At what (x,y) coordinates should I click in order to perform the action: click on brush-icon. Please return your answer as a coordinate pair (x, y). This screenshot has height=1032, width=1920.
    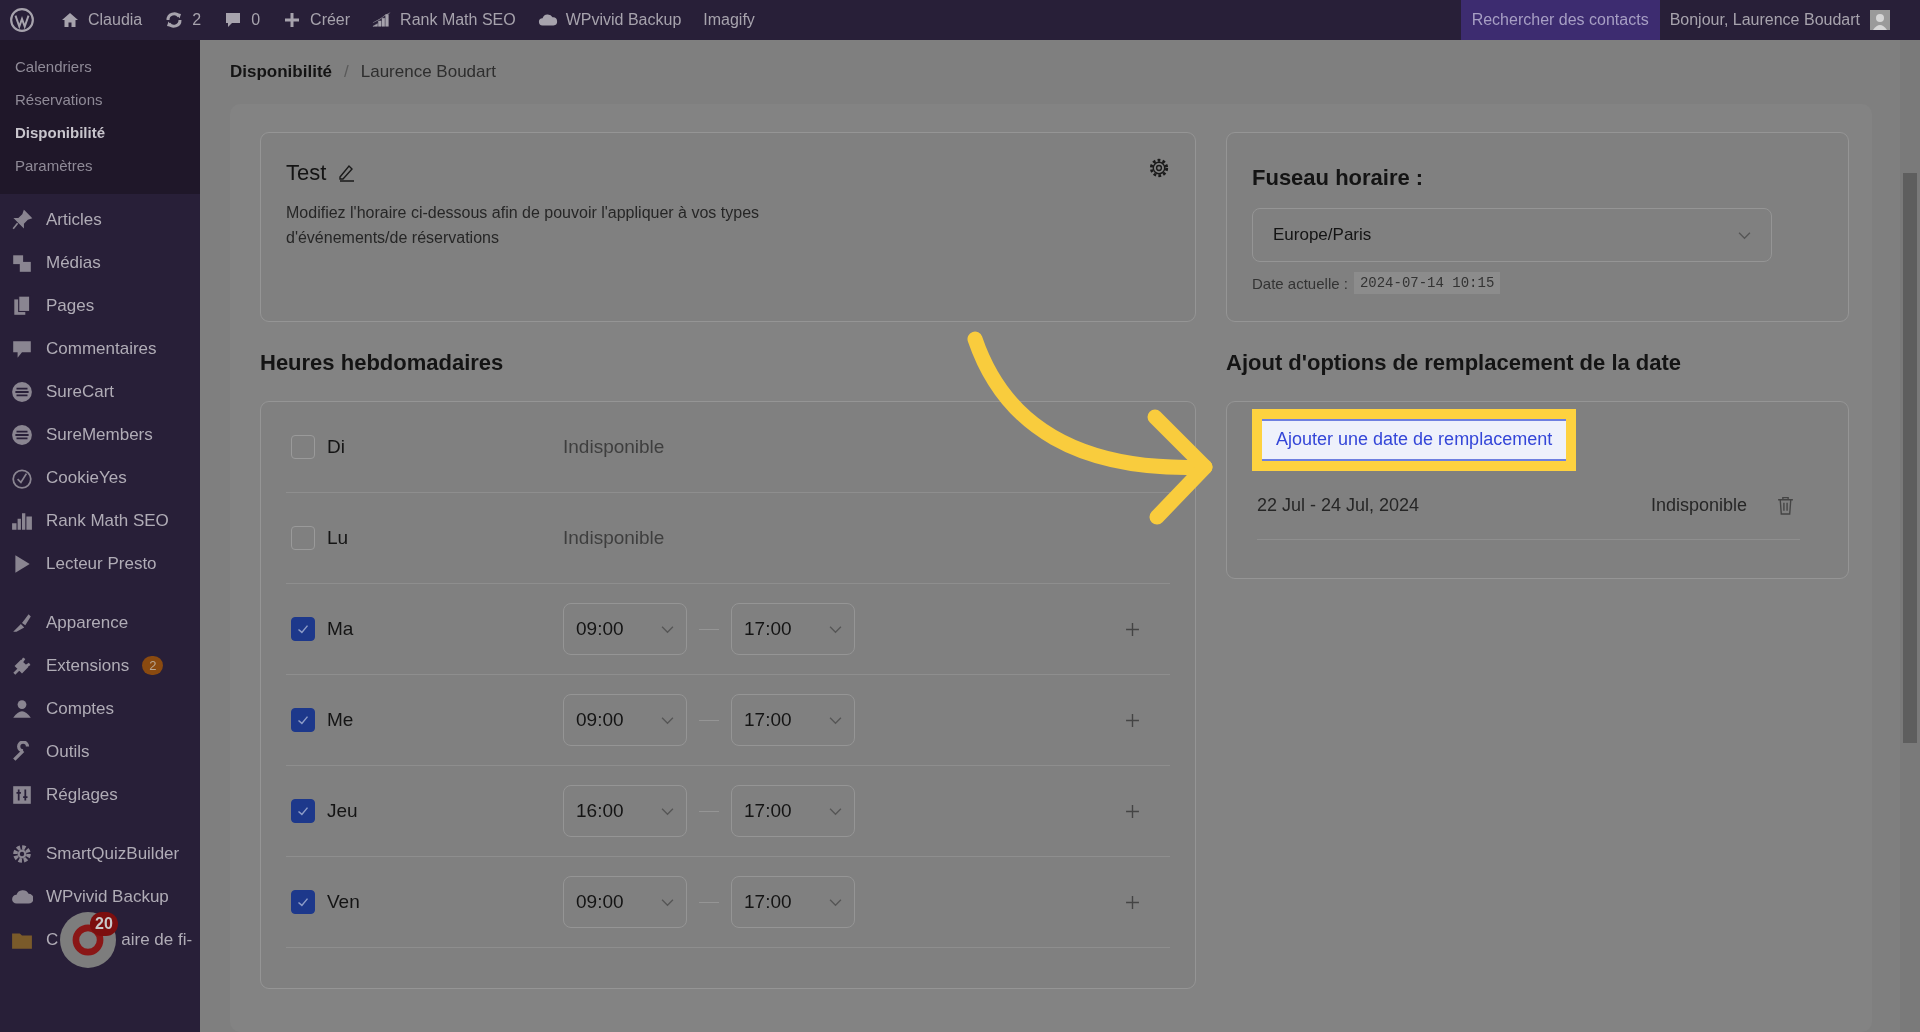
    Looking at the image, I should click on (22, 622).